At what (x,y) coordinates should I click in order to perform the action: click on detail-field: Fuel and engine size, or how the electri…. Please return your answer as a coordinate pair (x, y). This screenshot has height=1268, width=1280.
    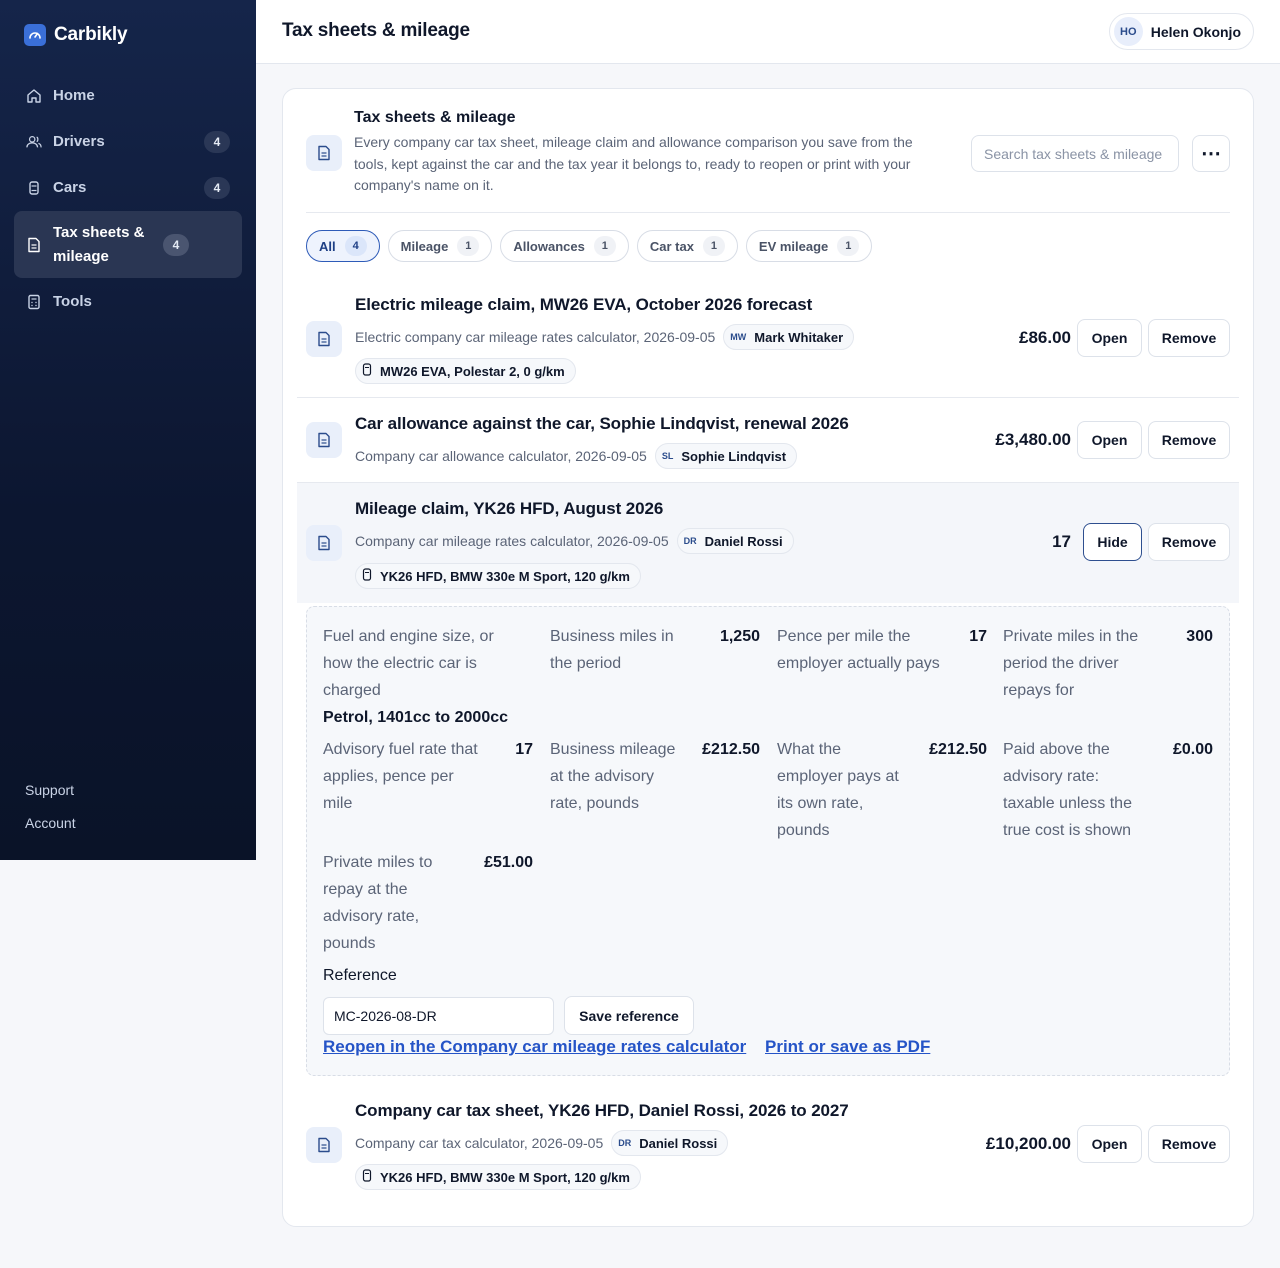
    Looking at the image, I should click on (428, 677).